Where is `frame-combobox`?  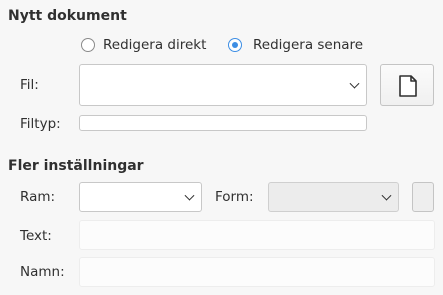 frame-combobox is located at coordinates (140, 197).